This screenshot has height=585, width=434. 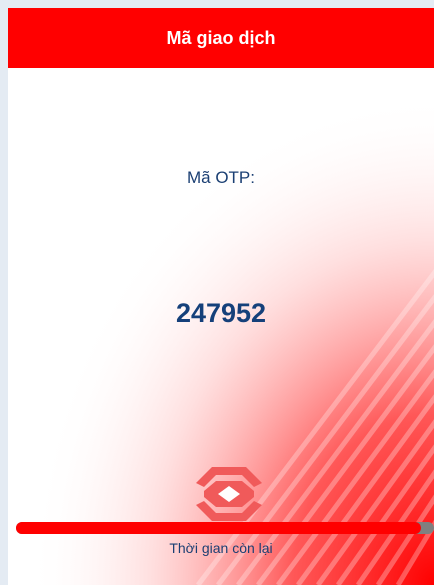 I want to click on countdown-progress-bar, so click(x=225, y=528).